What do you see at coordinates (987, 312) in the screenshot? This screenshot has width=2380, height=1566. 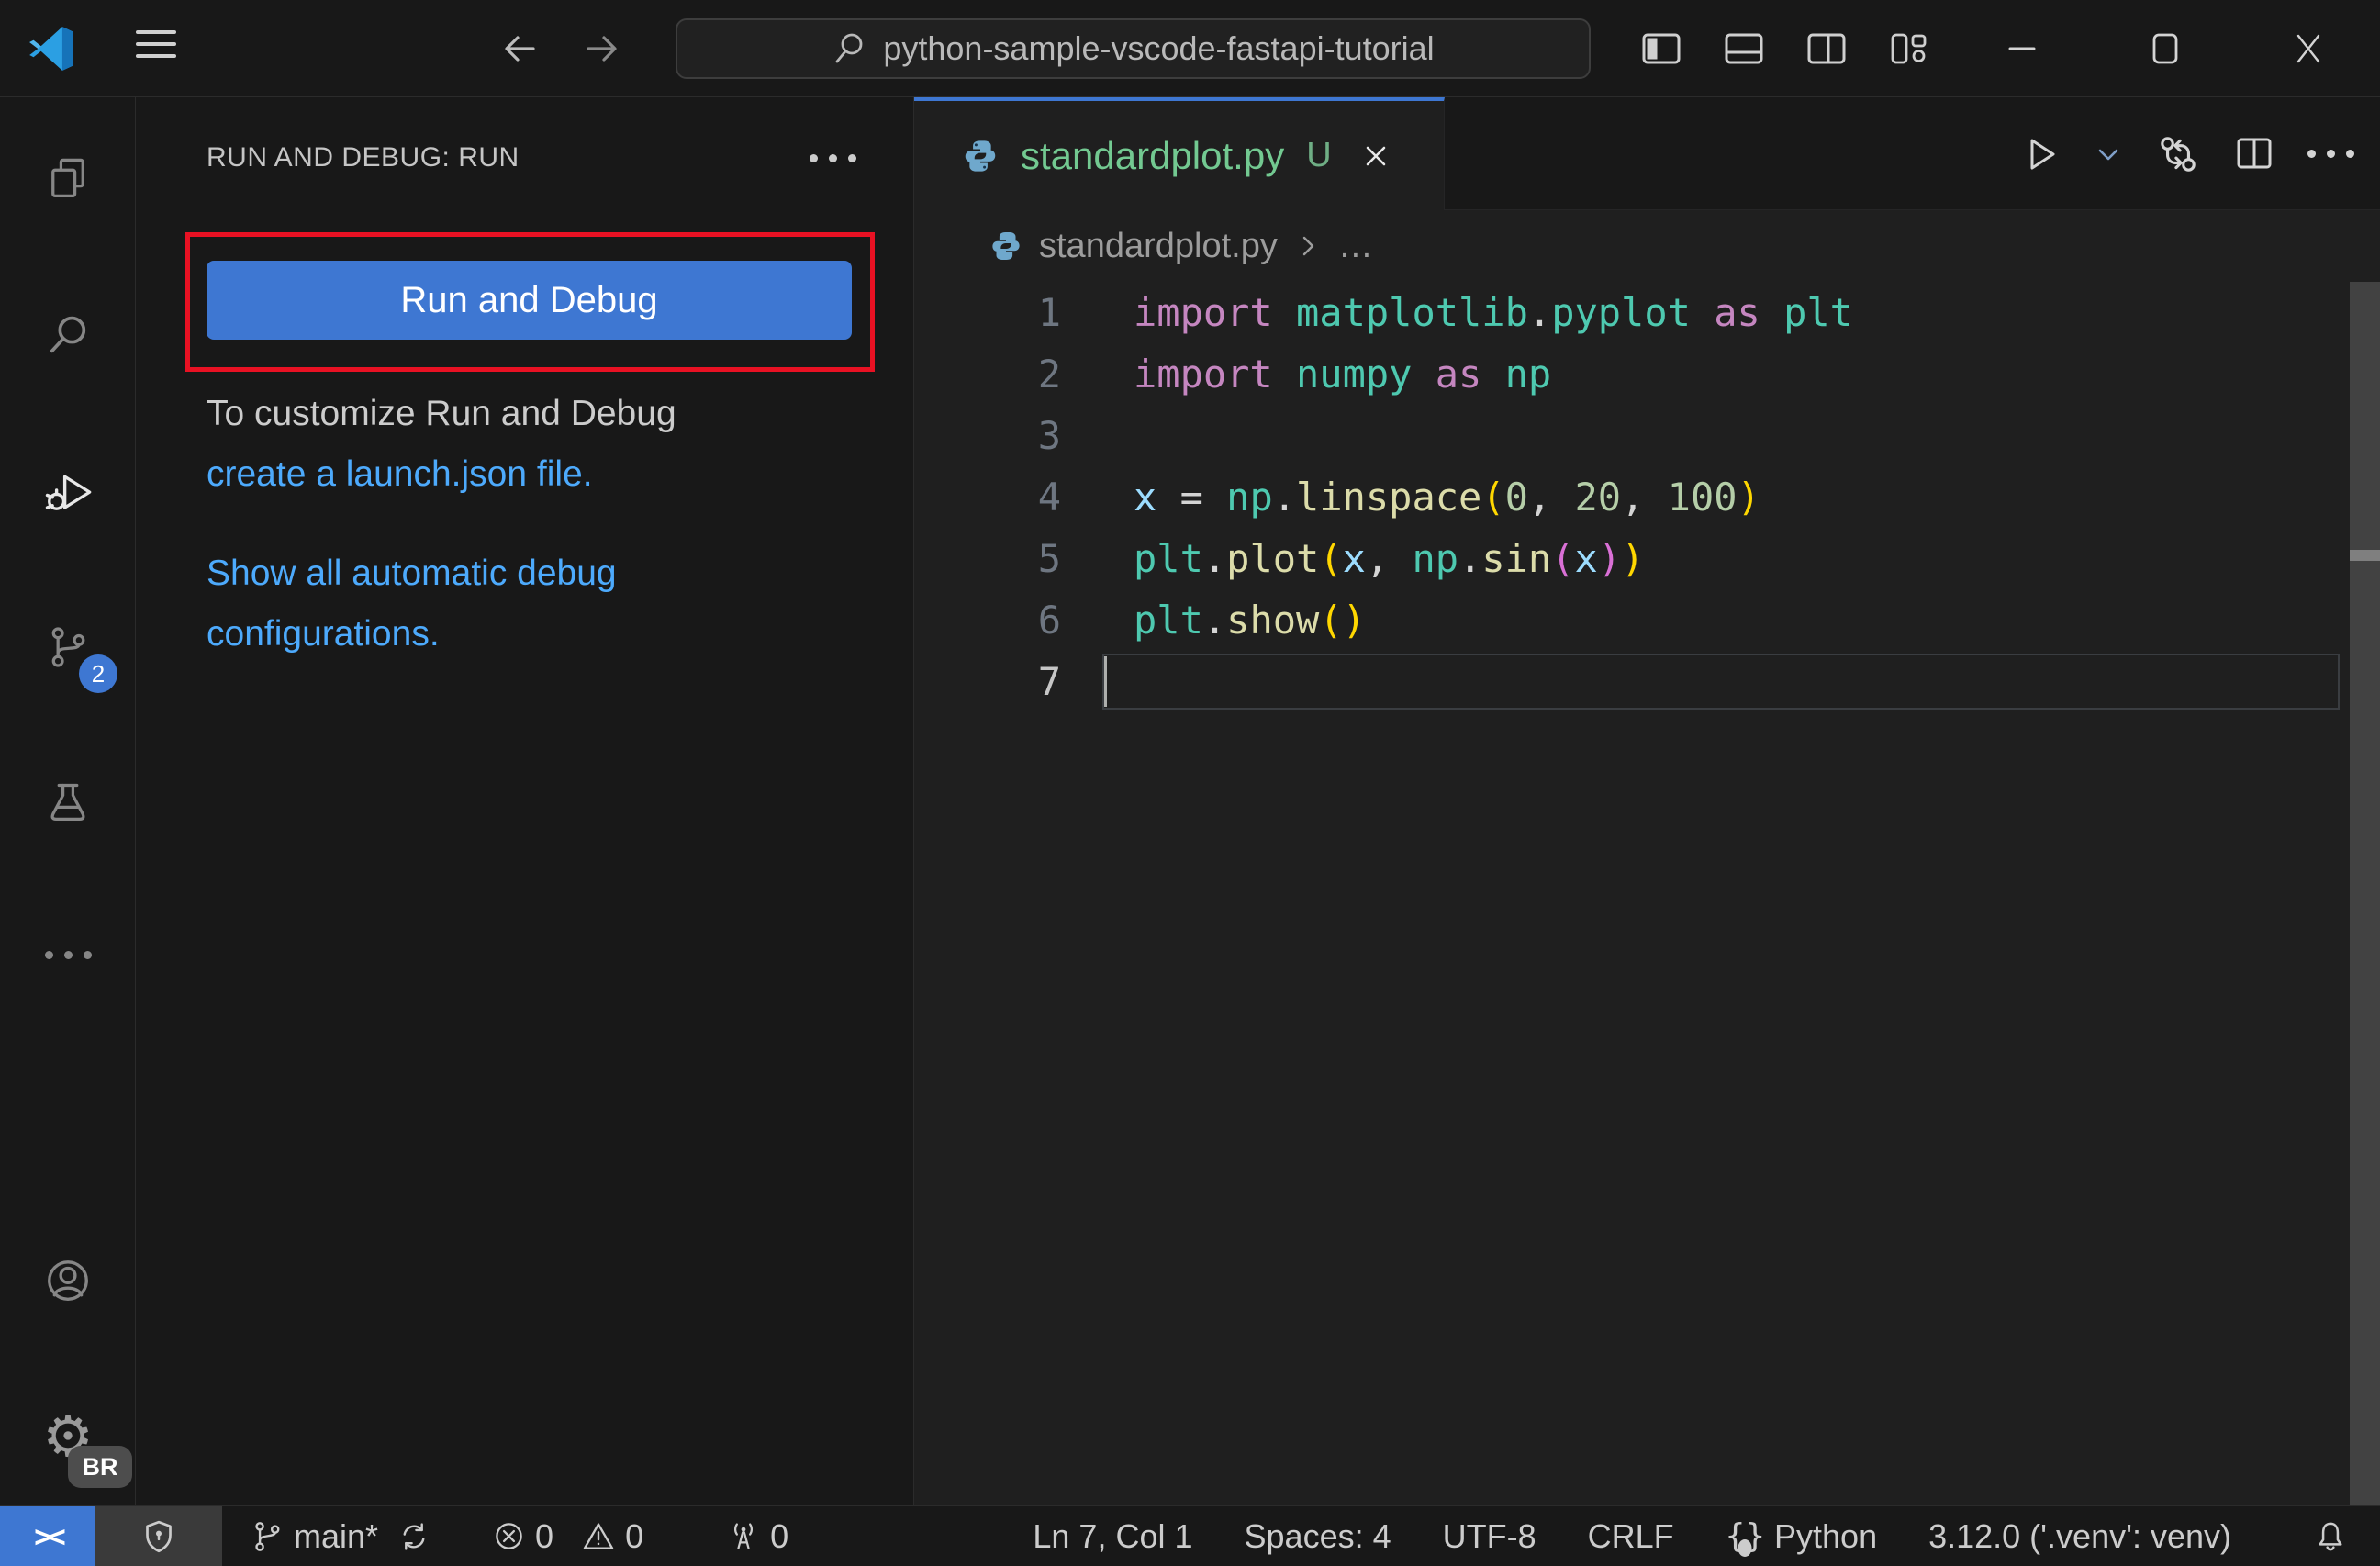 I see `line-number: 1` at bounding box center [987, 312].